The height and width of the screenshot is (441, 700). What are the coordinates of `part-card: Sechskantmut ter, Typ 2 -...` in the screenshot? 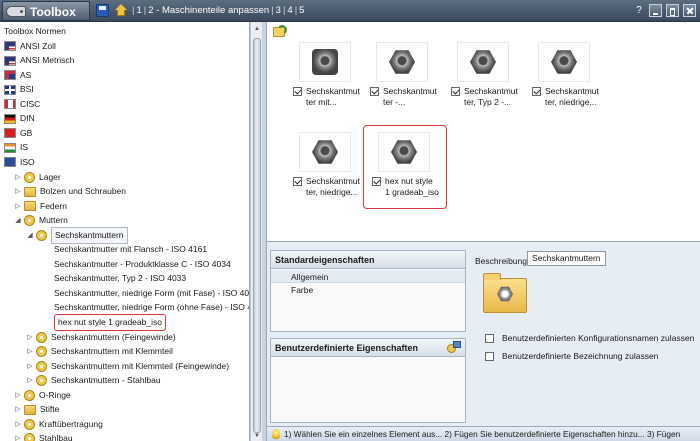 It's located at (484, 82).